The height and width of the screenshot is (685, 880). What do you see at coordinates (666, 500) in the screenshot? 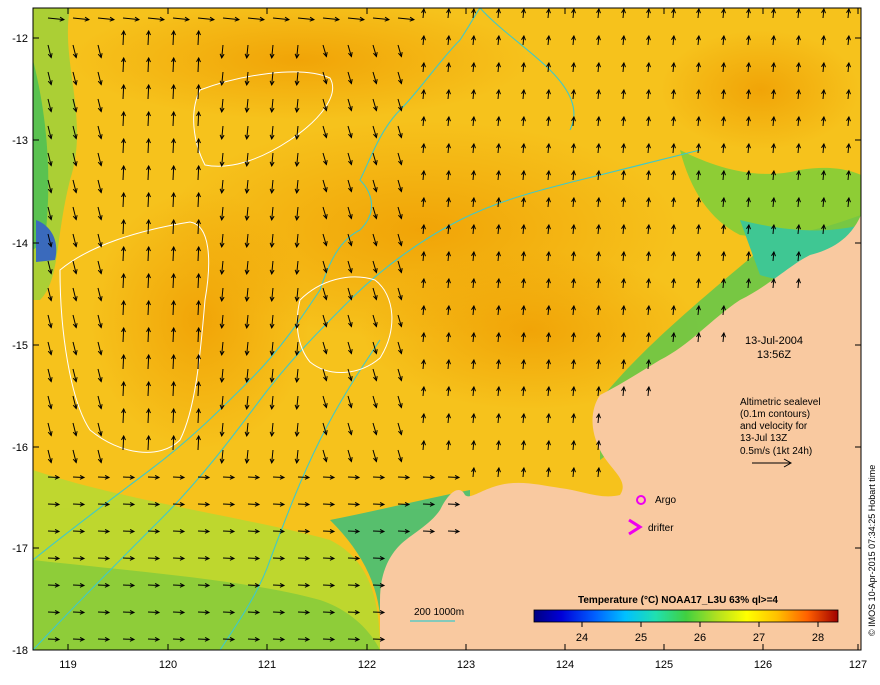
I see `argo-label: Argo` at bounding box center [666, 500].